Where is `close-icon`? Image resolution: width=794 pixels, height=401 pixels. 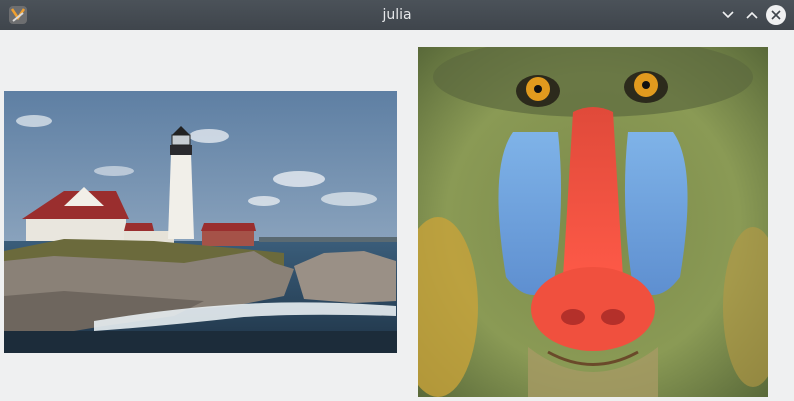 close-icon is located at coordinates (776, 15).